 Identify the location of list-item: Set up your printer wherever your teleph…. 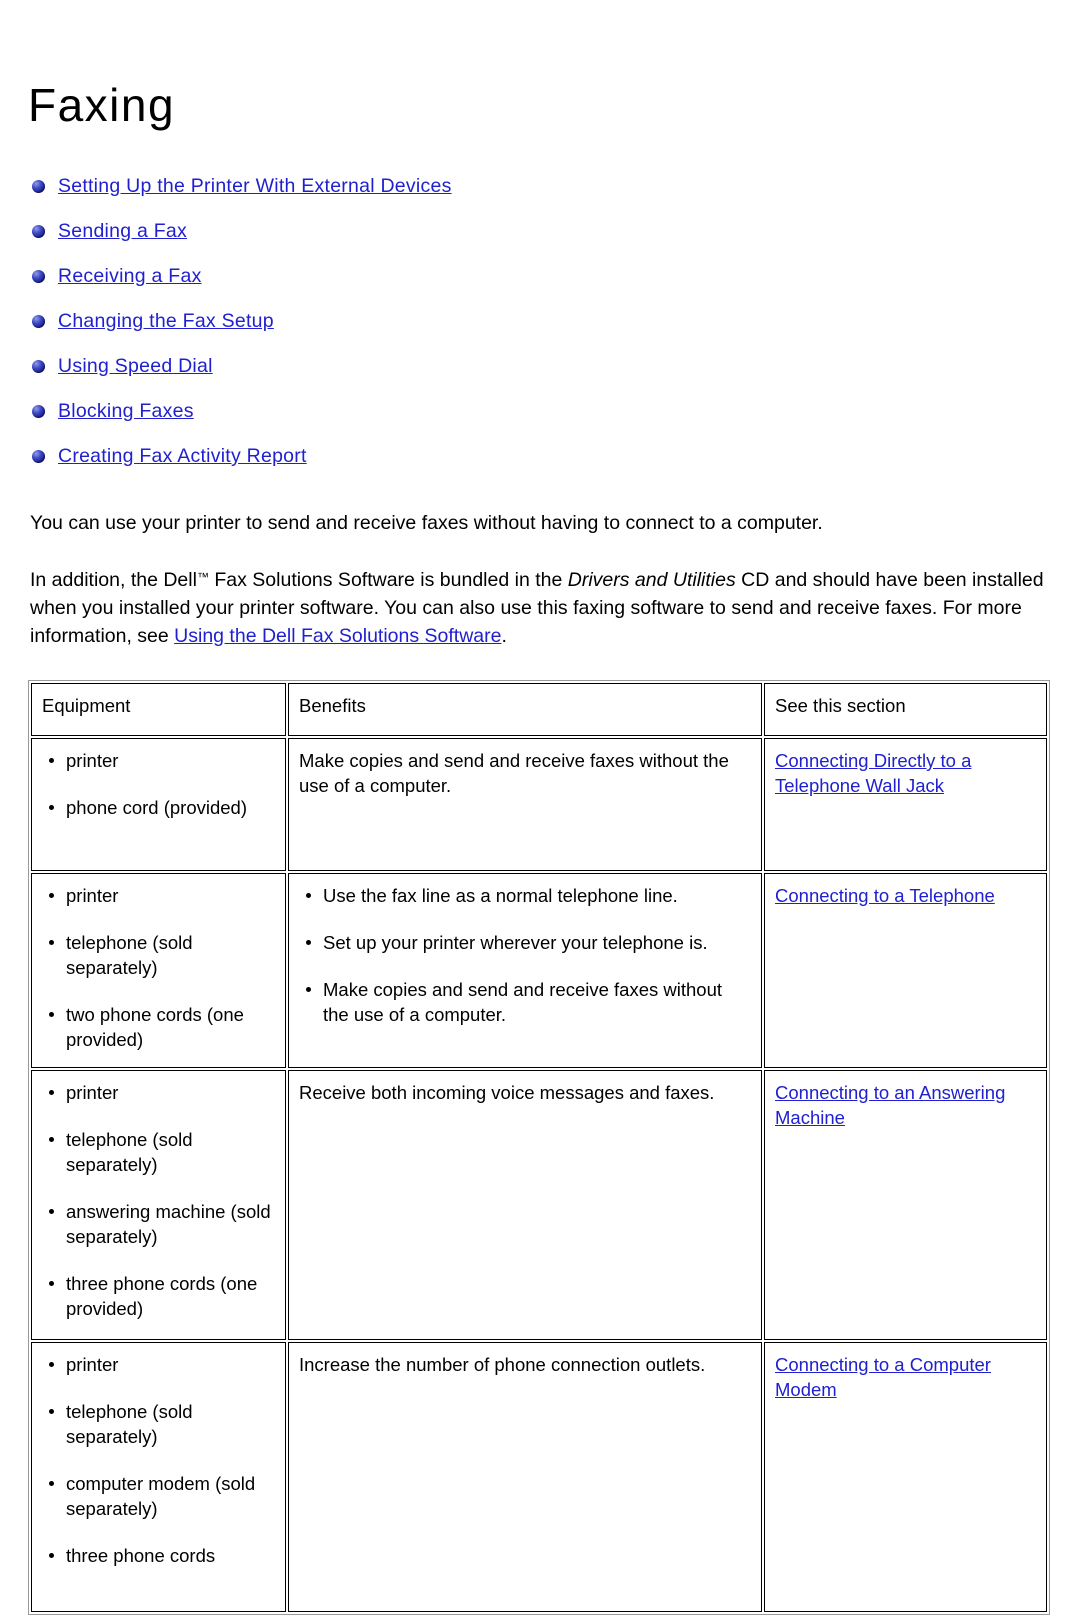
(525, 942).